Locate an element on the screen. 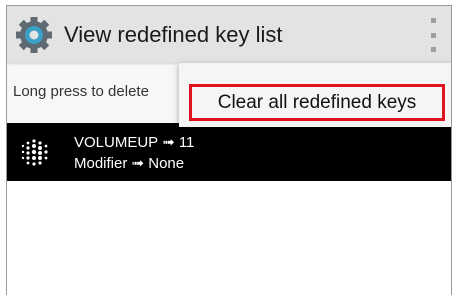 The height and width of the screenshot is (295, 457). hint-text: Long press to delete is located at coordinates (81, 91).